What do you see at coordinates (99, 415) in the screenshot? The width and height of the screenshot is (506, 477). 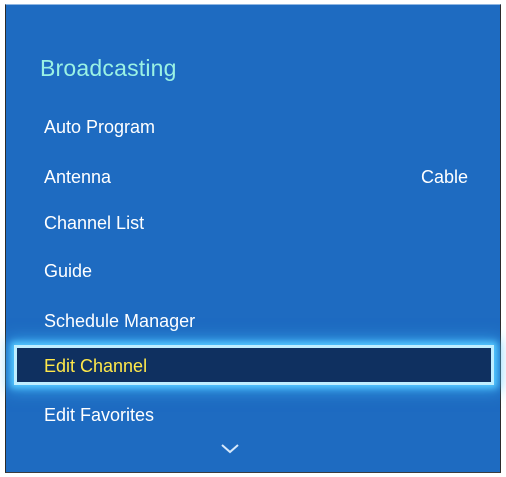 I see `menu-item-label: Edit Favorites` at bounding box center [99, 415].